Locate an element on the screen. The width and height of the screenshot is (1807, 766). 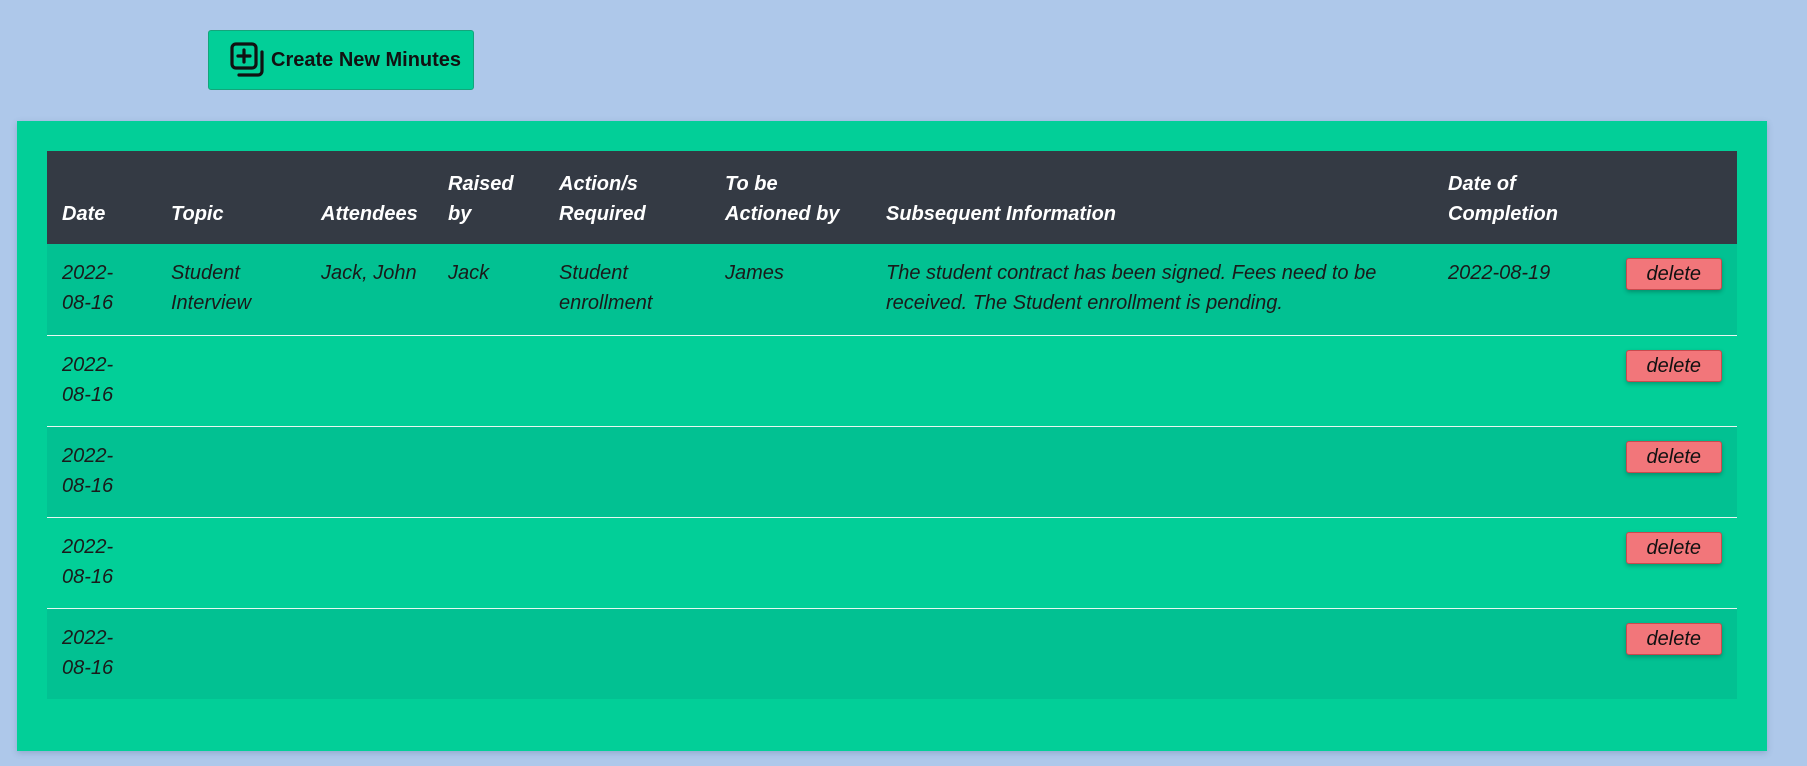
header-topic: Topic is located at coordinates (231, 197).